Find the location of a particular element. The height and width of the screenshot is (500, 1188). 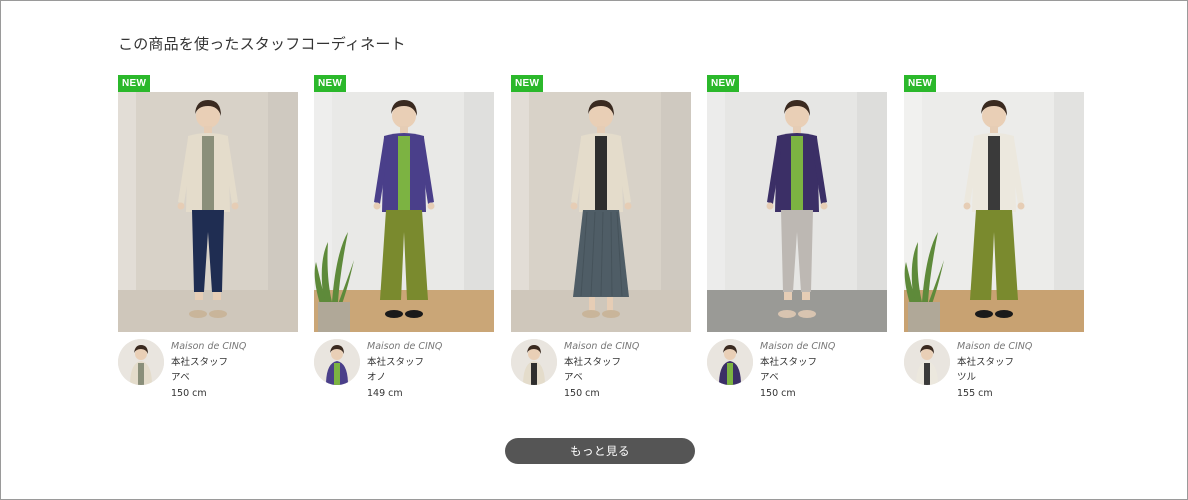

staff-name: ツル is located at coordinates (967, 377).